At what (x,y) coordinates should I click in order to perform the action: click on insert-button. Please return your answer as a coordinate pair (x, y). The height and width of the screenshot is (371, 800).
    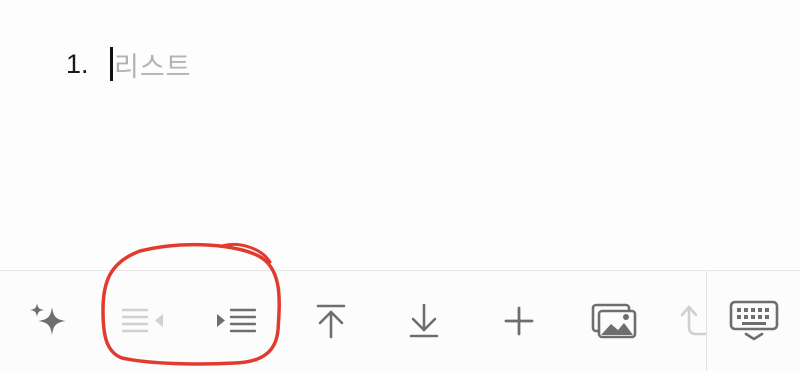
    Looking at the image, I should click on (519, 321).